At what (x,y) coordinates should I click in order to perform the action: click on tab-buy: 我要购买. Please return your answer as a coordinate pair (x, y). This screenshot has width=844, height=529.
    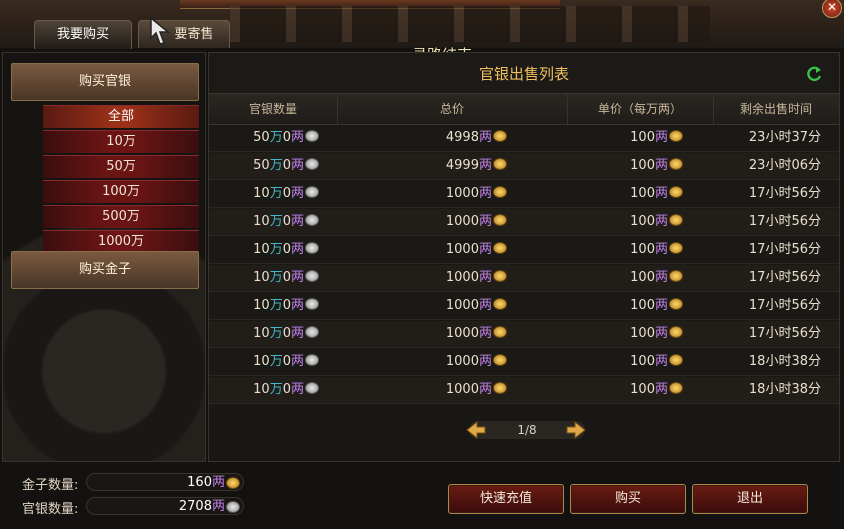
    Looking at the image, I should click on (83, 34).